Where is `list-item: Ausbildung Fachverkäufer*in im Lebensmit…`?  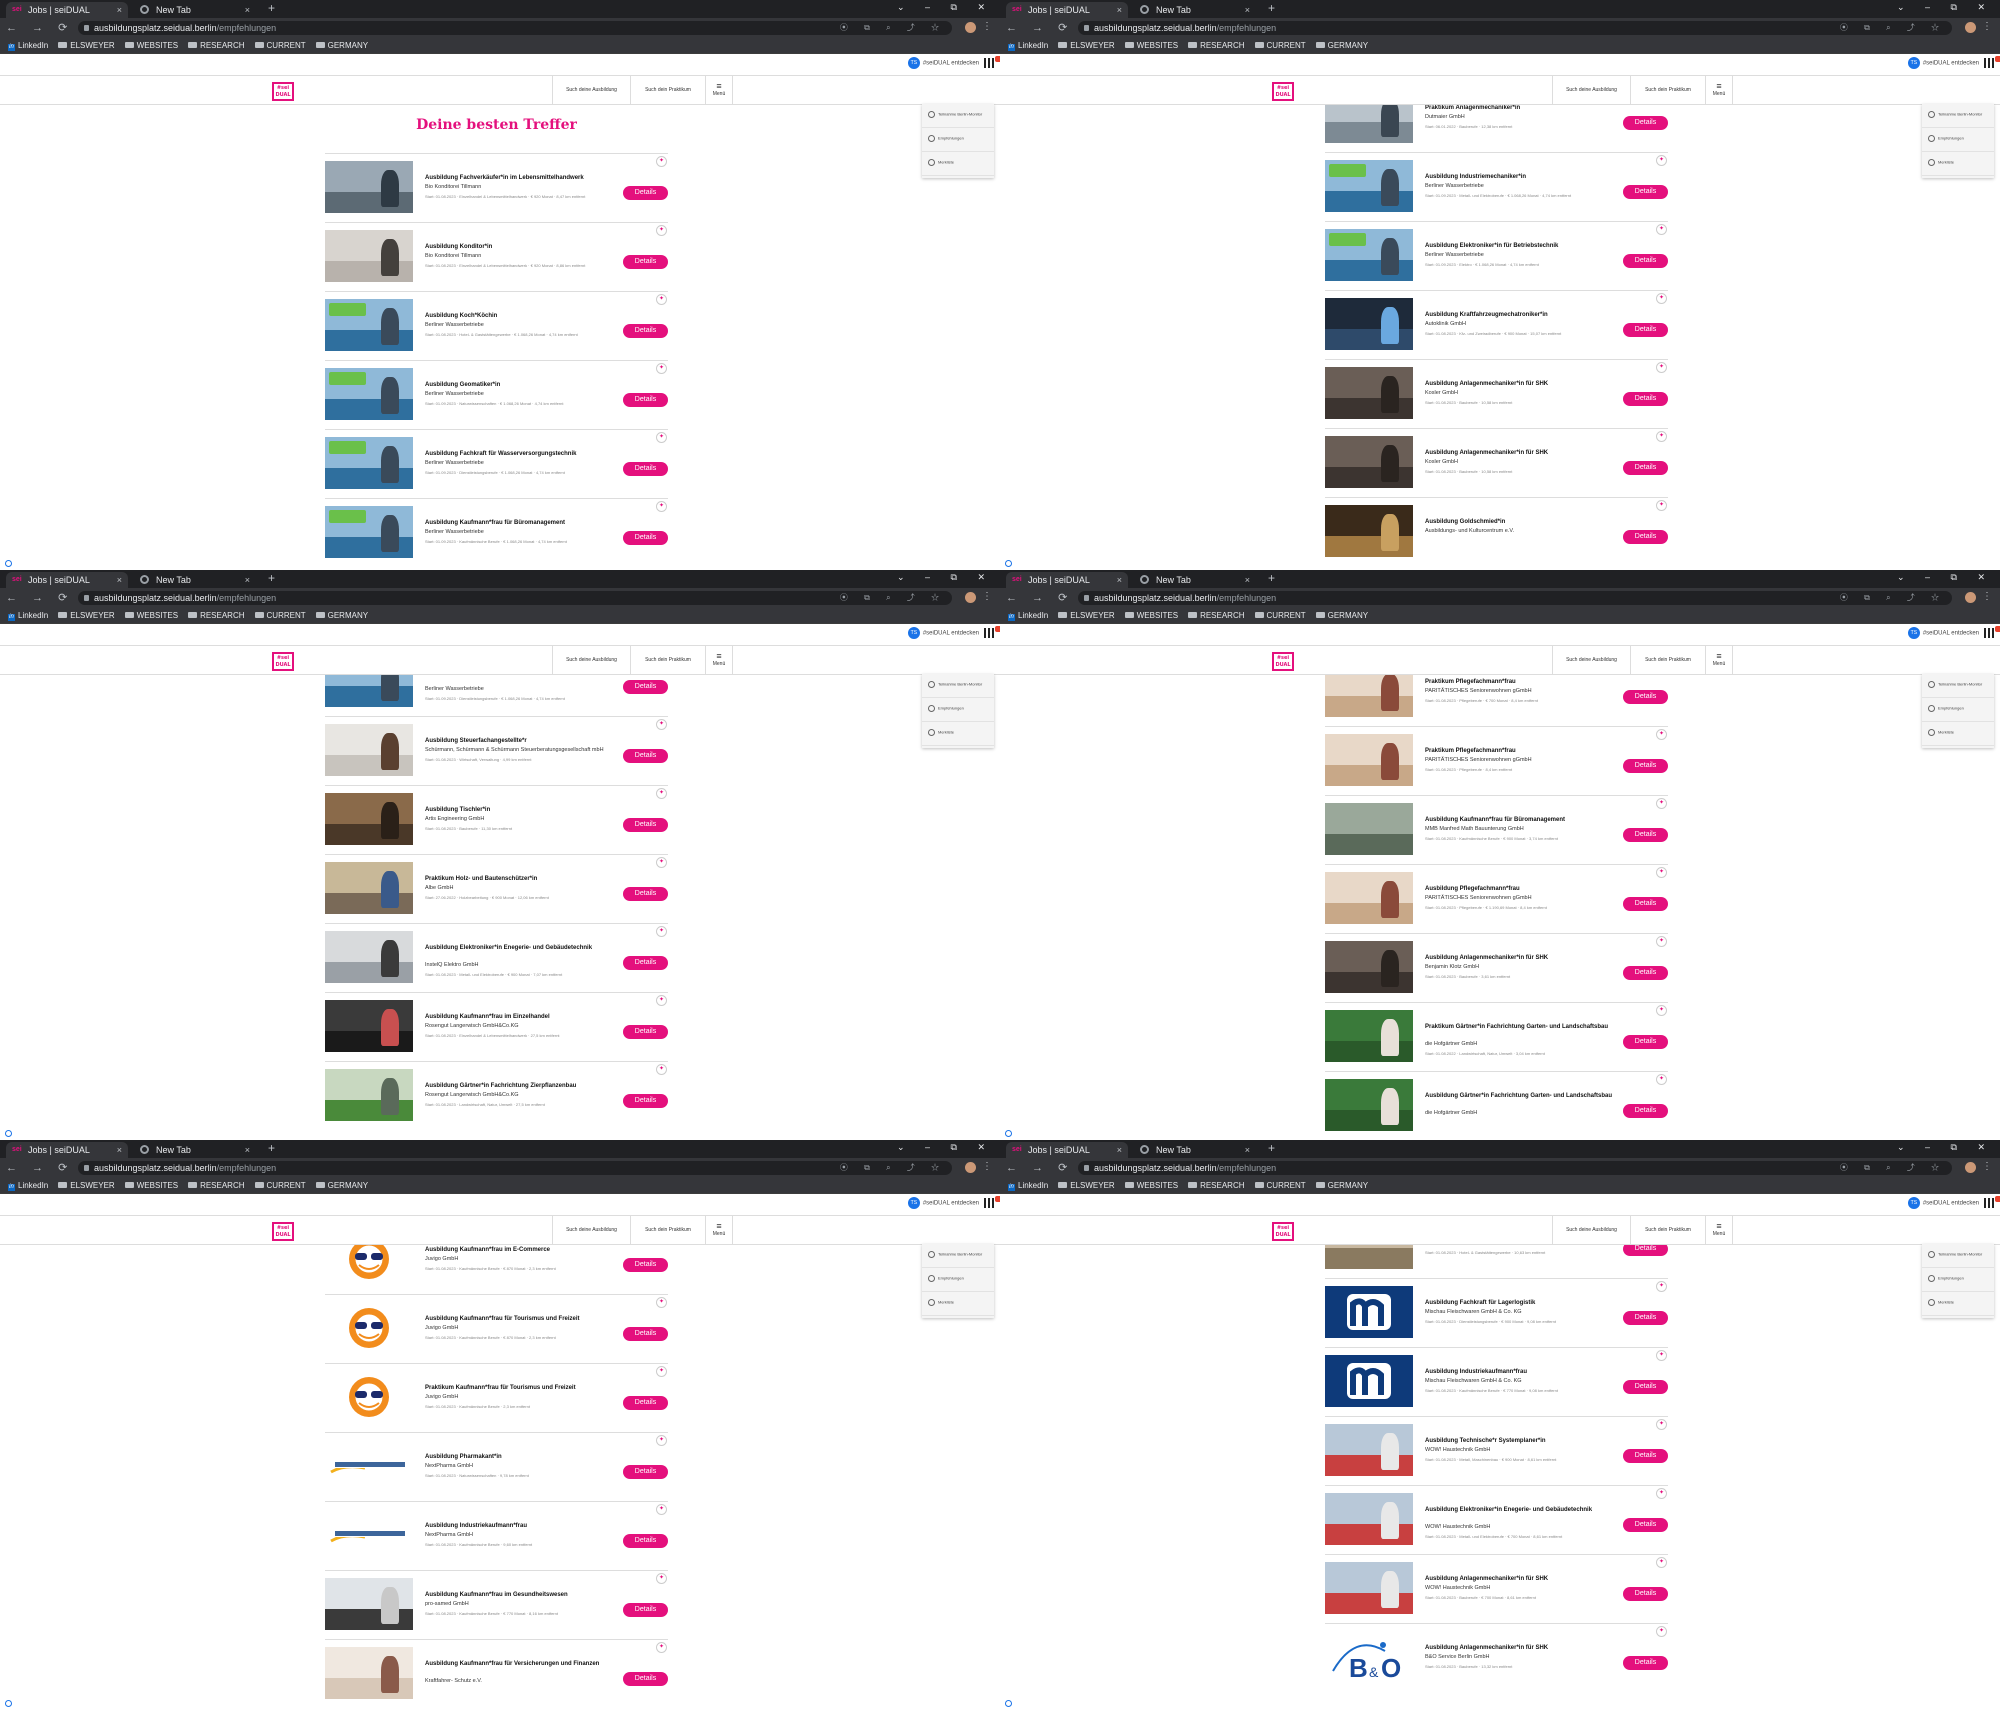
list-item: Ausbildung Fachverkäufer*in im Lebensmit… is located at coordinates (496, 187).